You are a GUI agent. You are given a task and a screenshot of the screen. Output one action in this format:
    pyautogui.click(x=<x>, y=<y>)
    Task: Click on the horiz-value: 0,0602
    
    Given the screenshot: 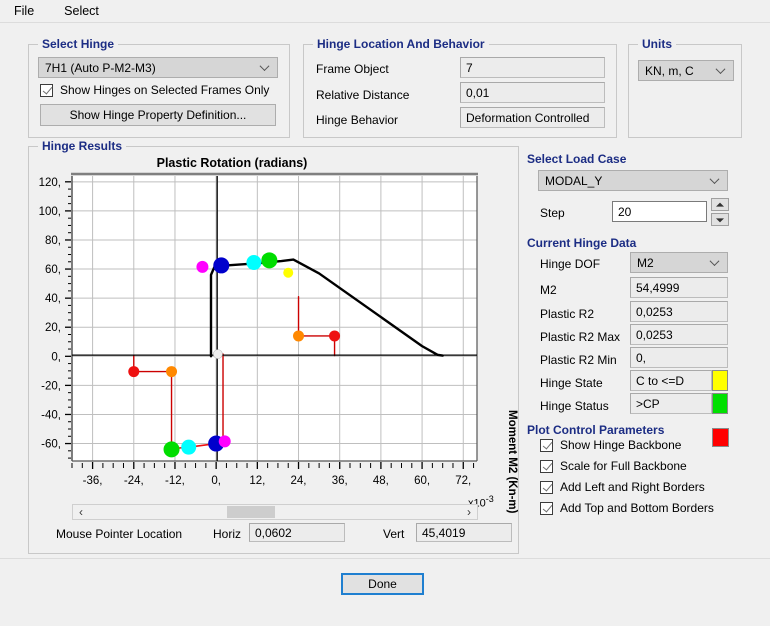 What is the action you would take?
    pyautogui.click(x=273, y=532)
    